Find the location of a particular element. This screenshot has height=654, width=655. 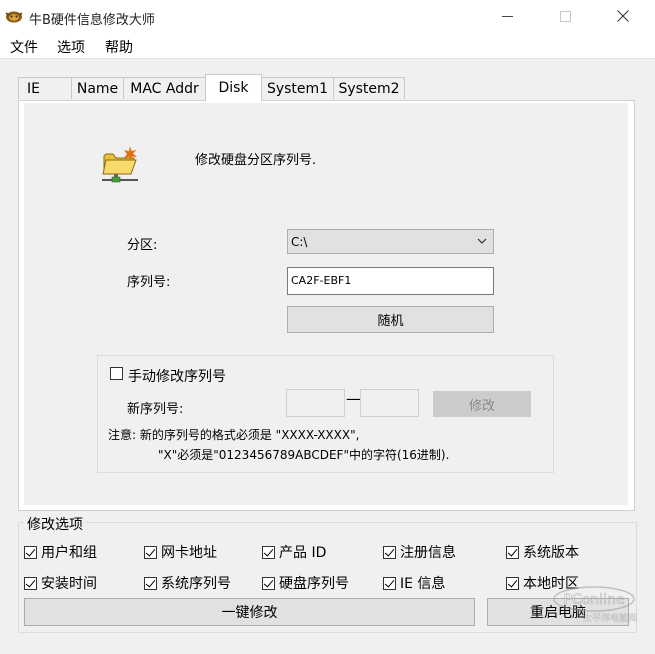

new-serial-part2-input is located at coordinates (389, 403).